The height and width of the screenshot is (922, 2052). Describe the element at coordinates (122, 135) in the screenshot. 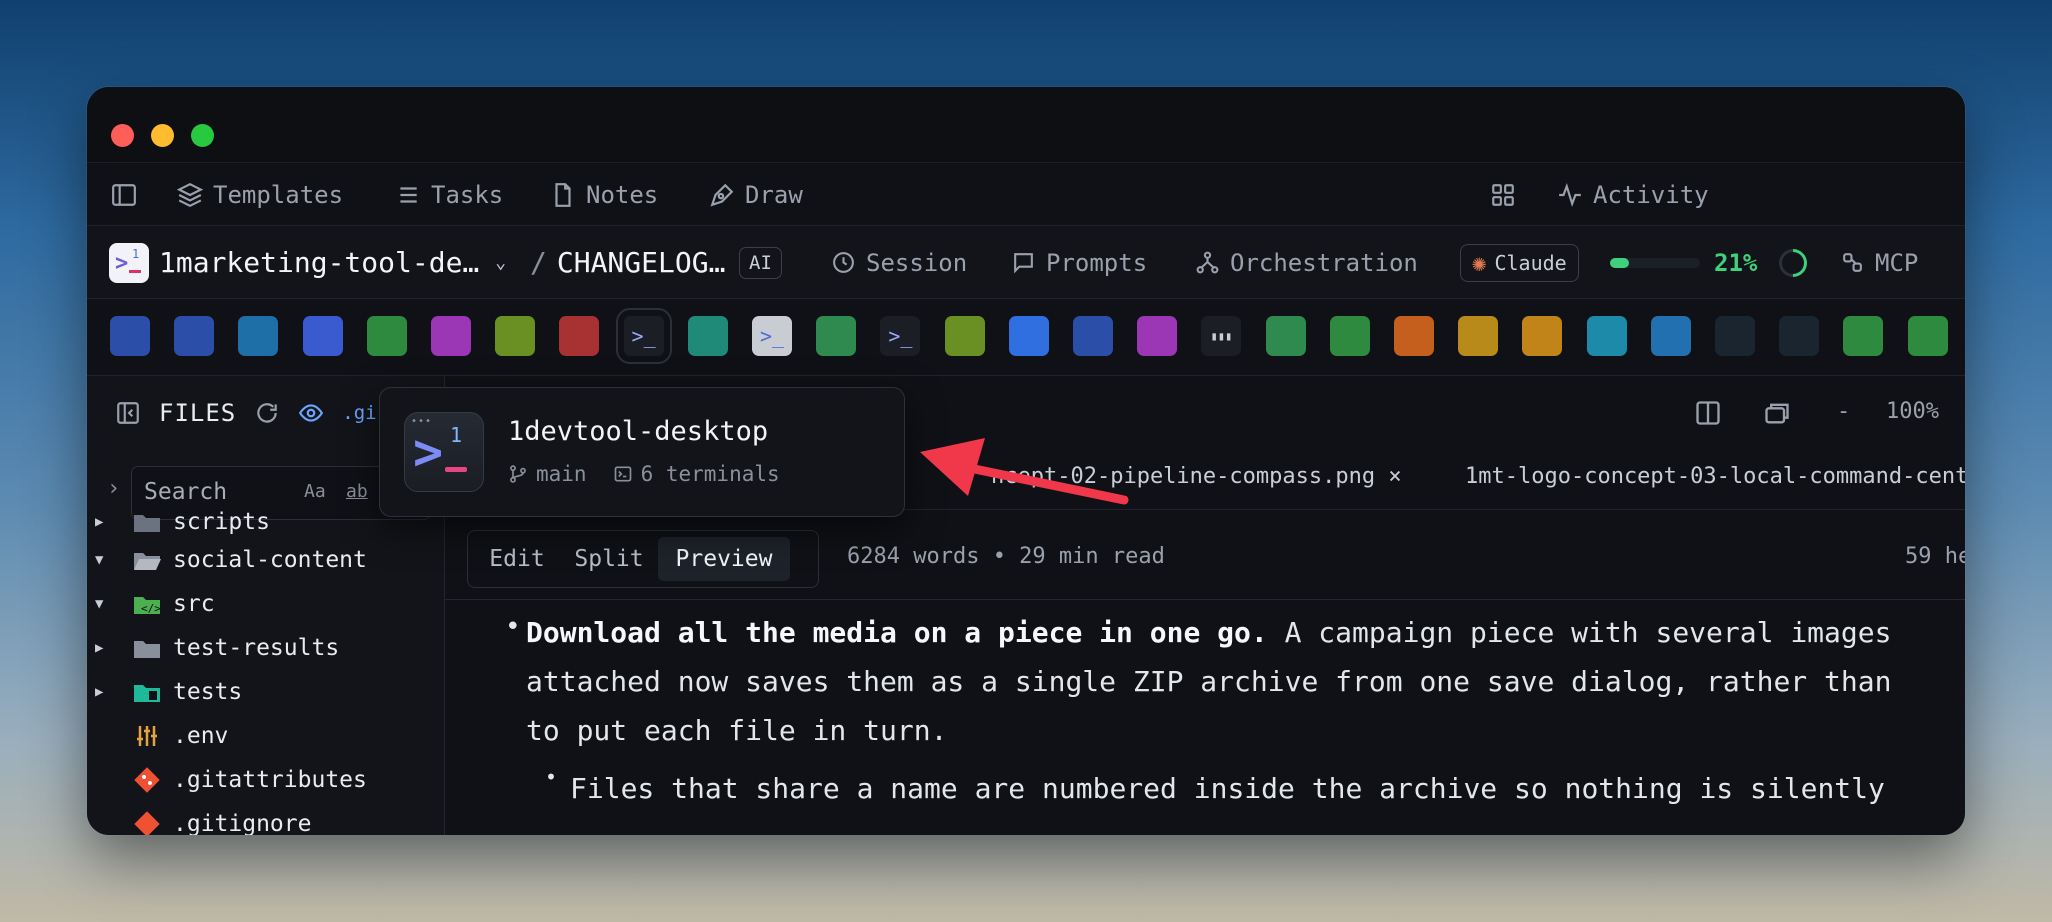

I see `close-window-button` at that location.